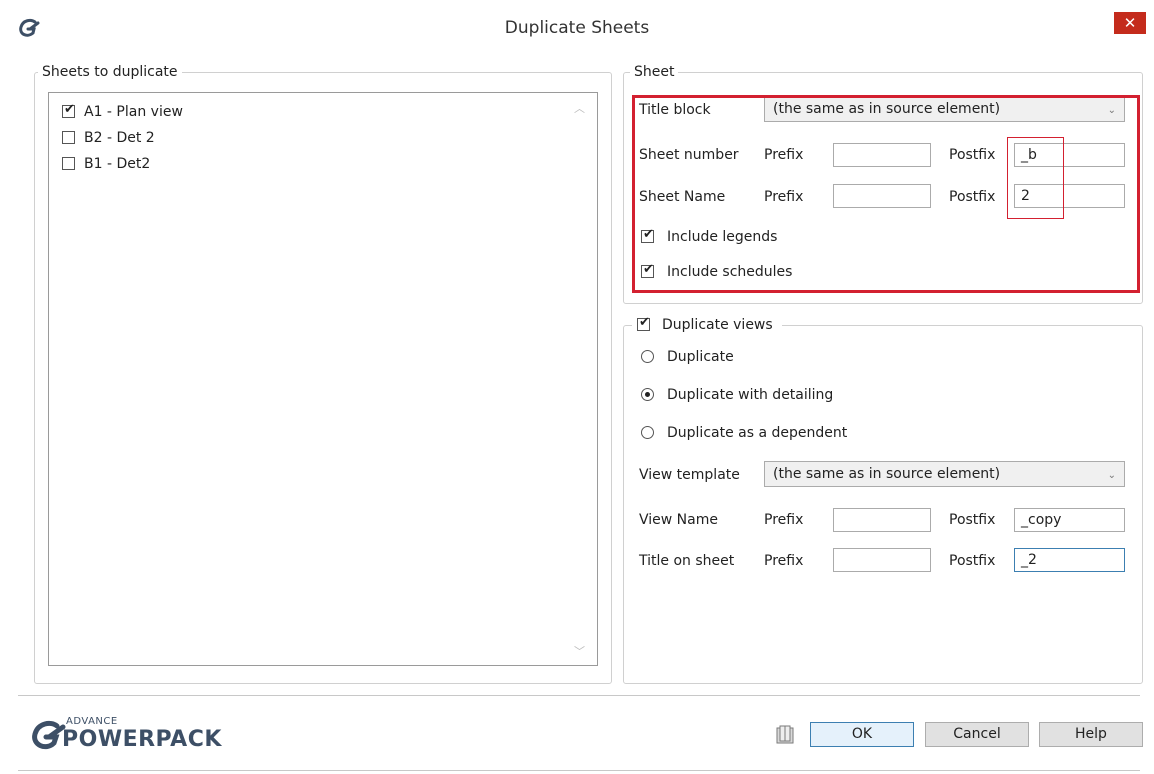 The image size is (1154, 774). What do you see at coordinates (172, 164) in the screenshot?
I see `list-item: B1 - Det2` at bounding box center [172, 164].